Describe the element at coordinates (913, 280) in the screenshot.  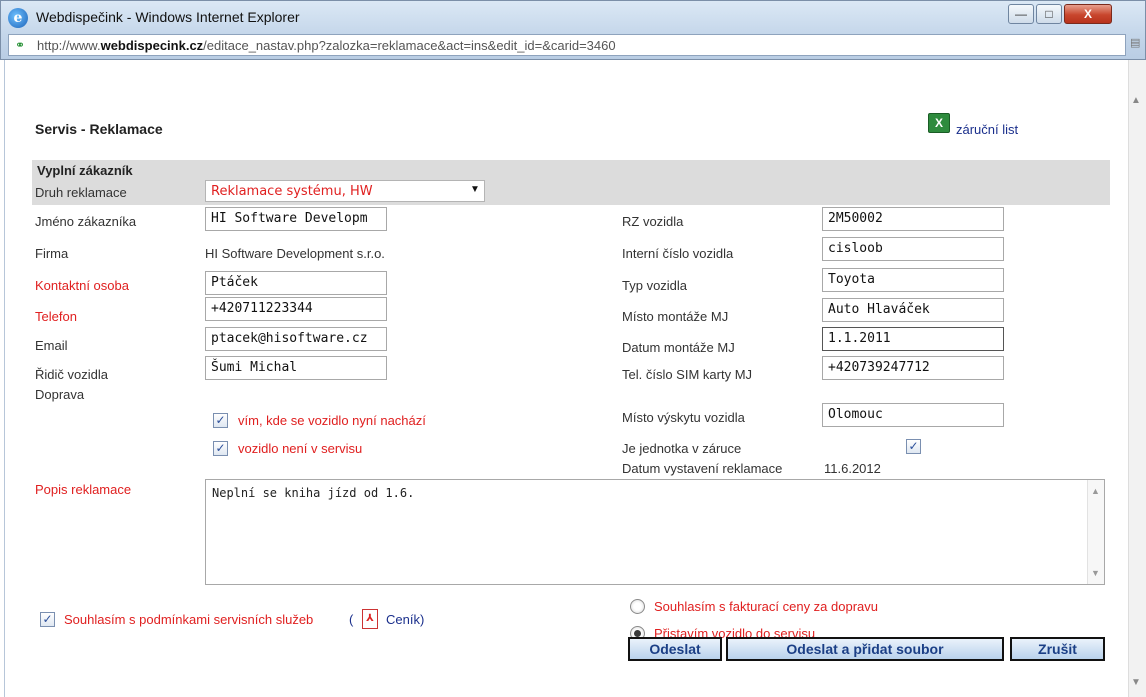
I see `typ-input: Toyota` at that location.